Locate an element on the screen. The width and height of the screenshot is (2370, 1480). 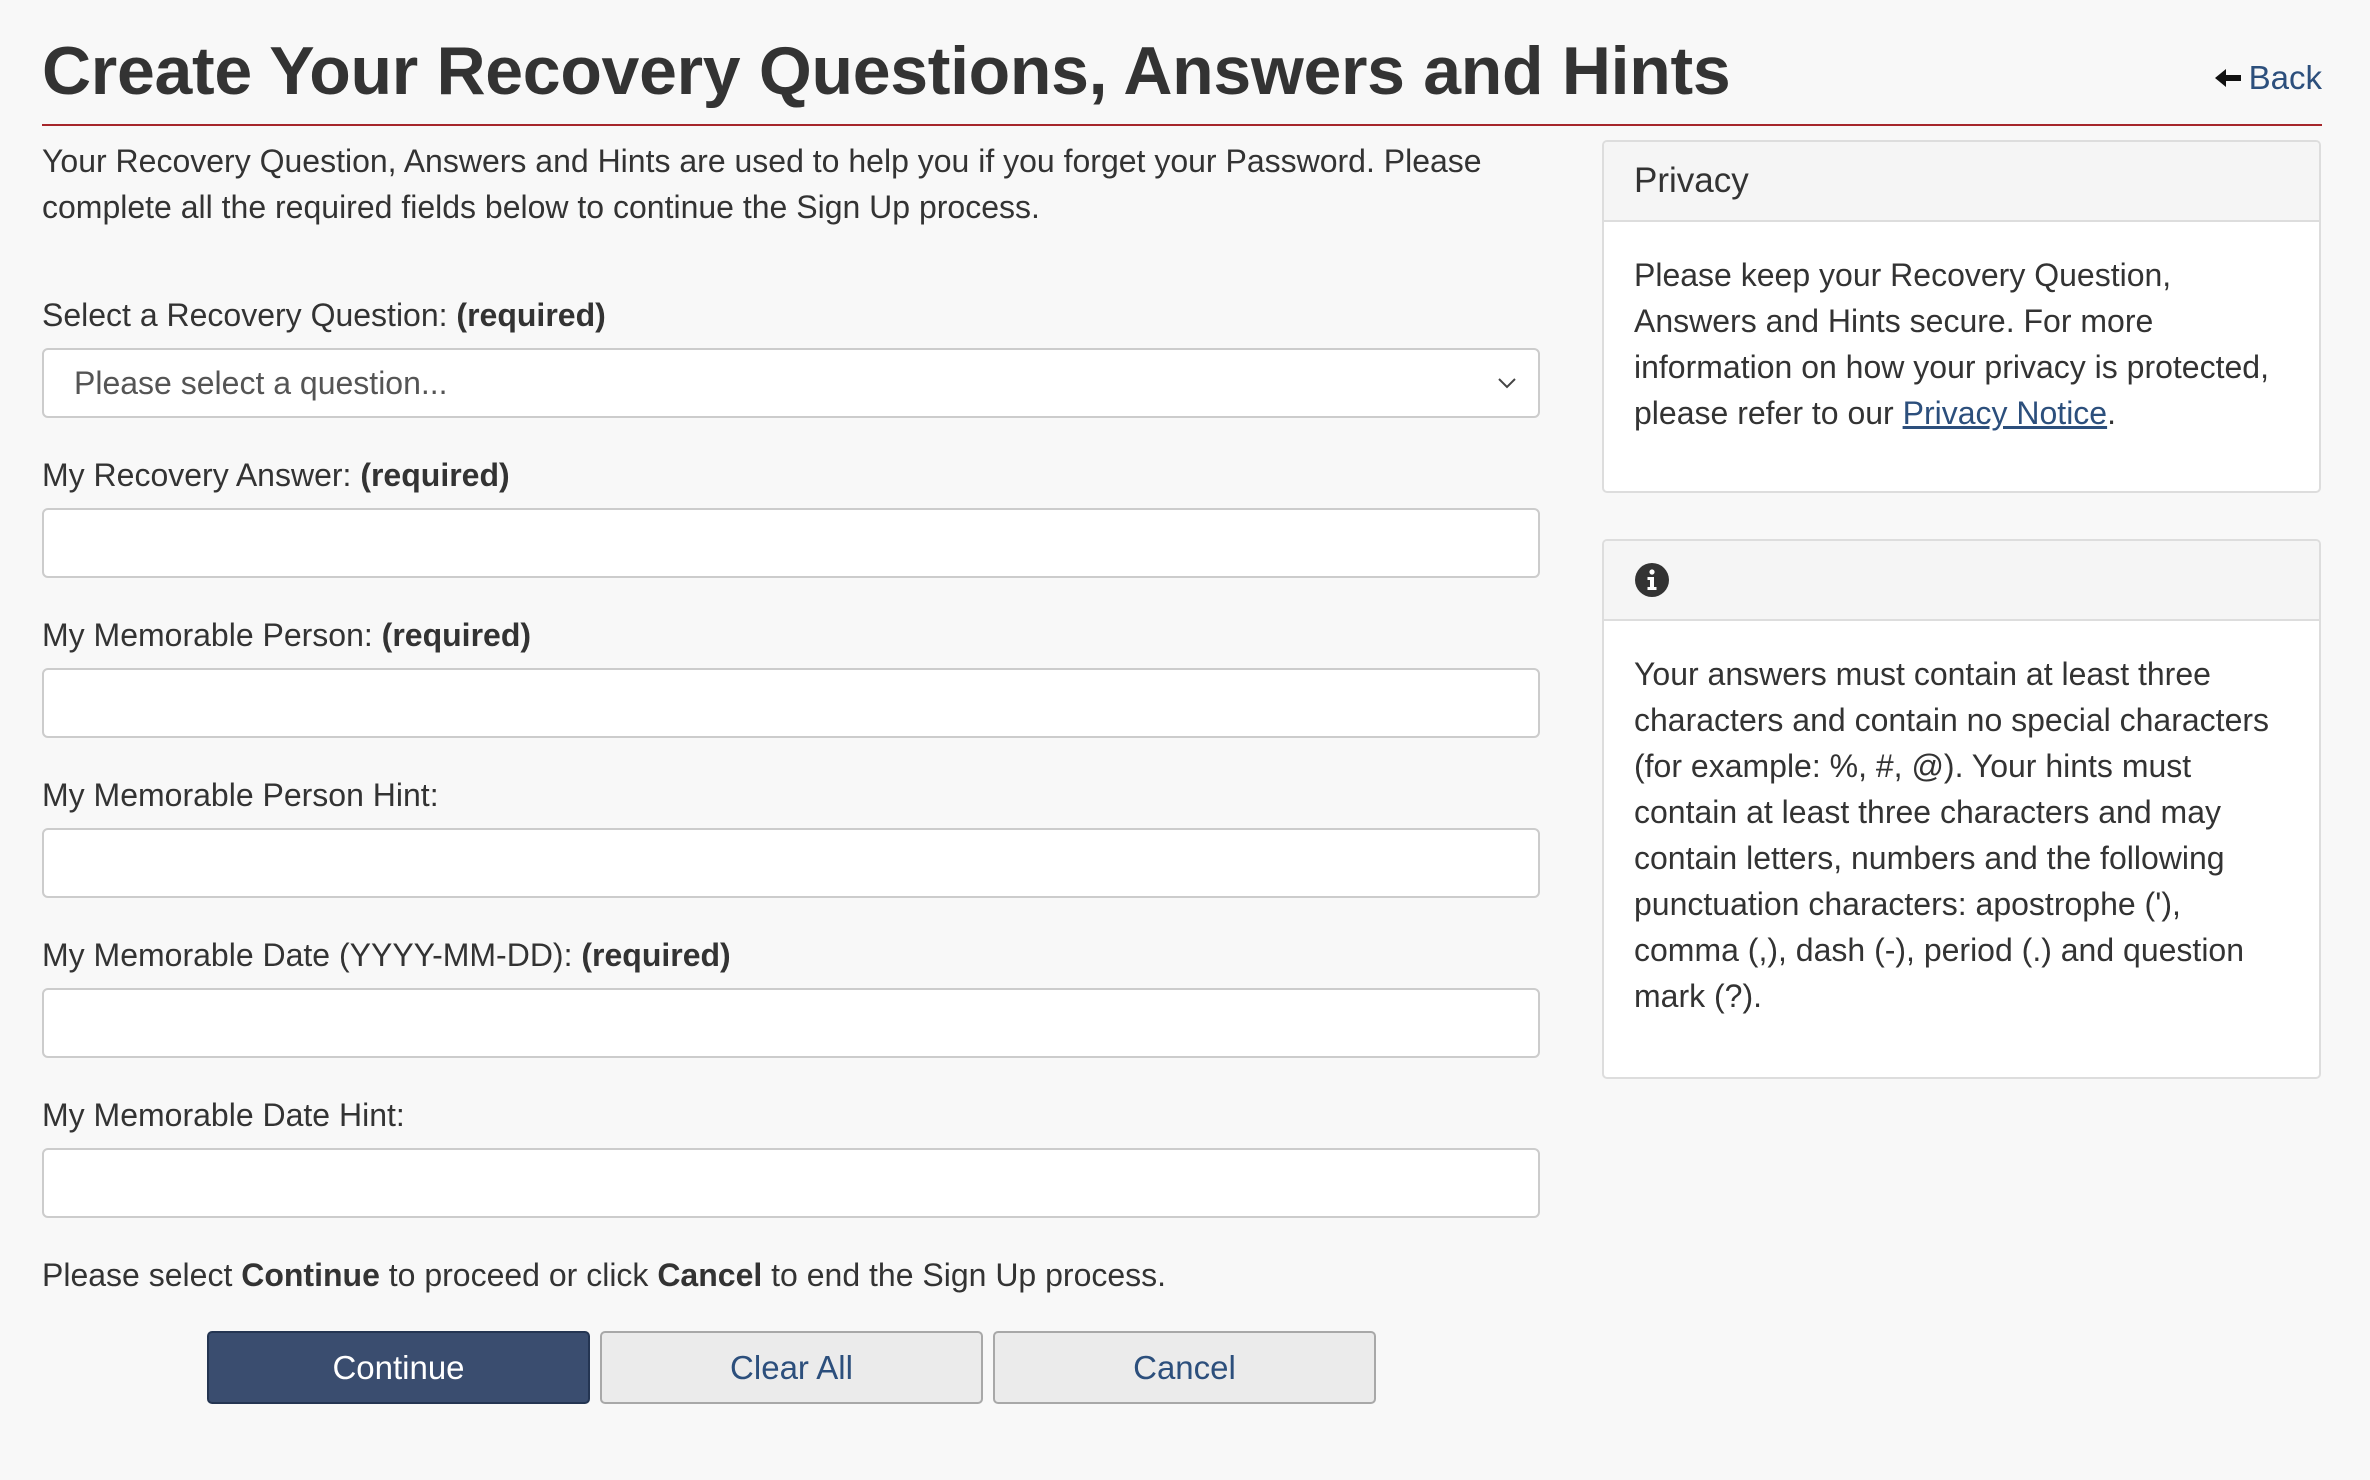
recovery-answer-input is located at coordinates (791, 543).